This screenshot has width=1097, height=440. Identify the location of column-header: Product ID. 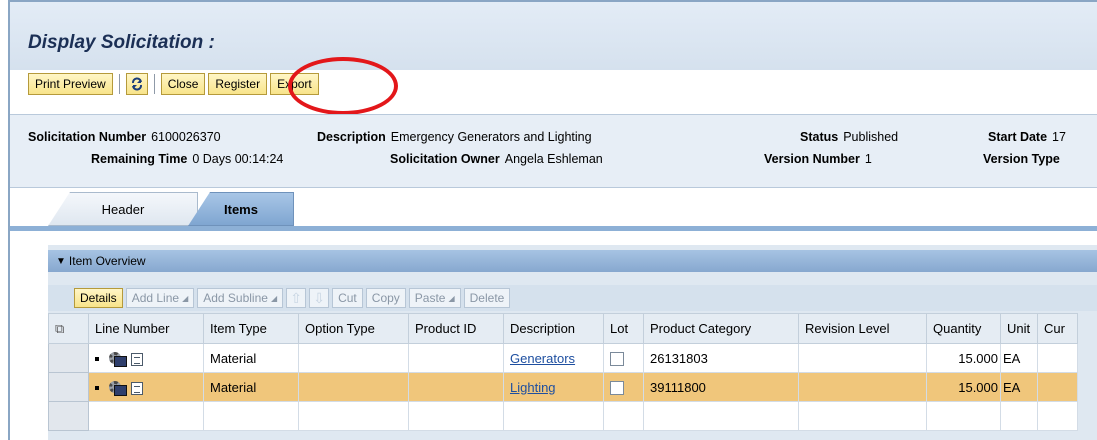
(456, 328).